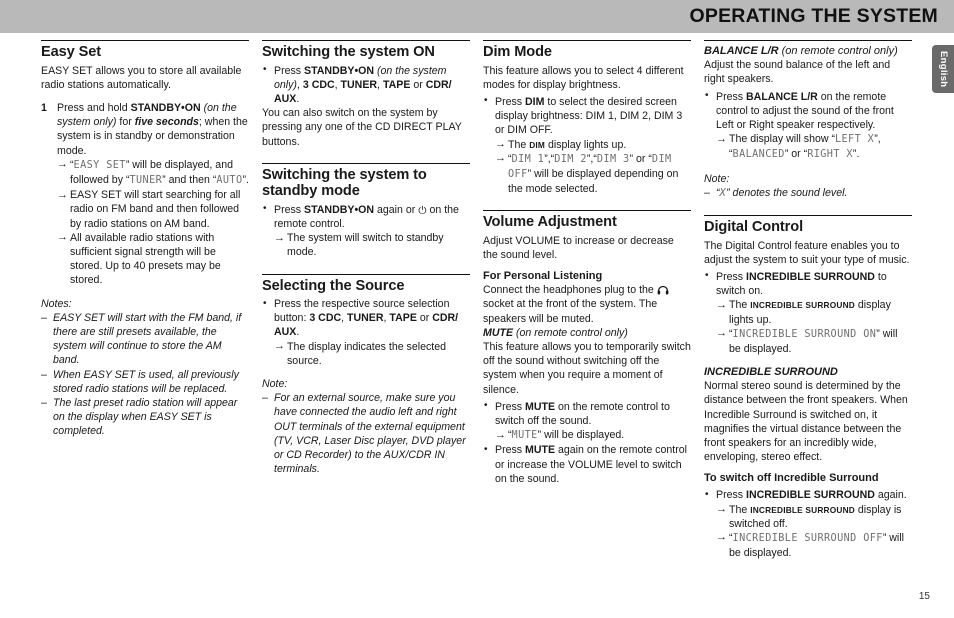 The image size is (954, 618). What do you see at coordinates (517, 52) in the screenshot?
I see `section-heading: Dim Mode` at bounding box center [517, 52].